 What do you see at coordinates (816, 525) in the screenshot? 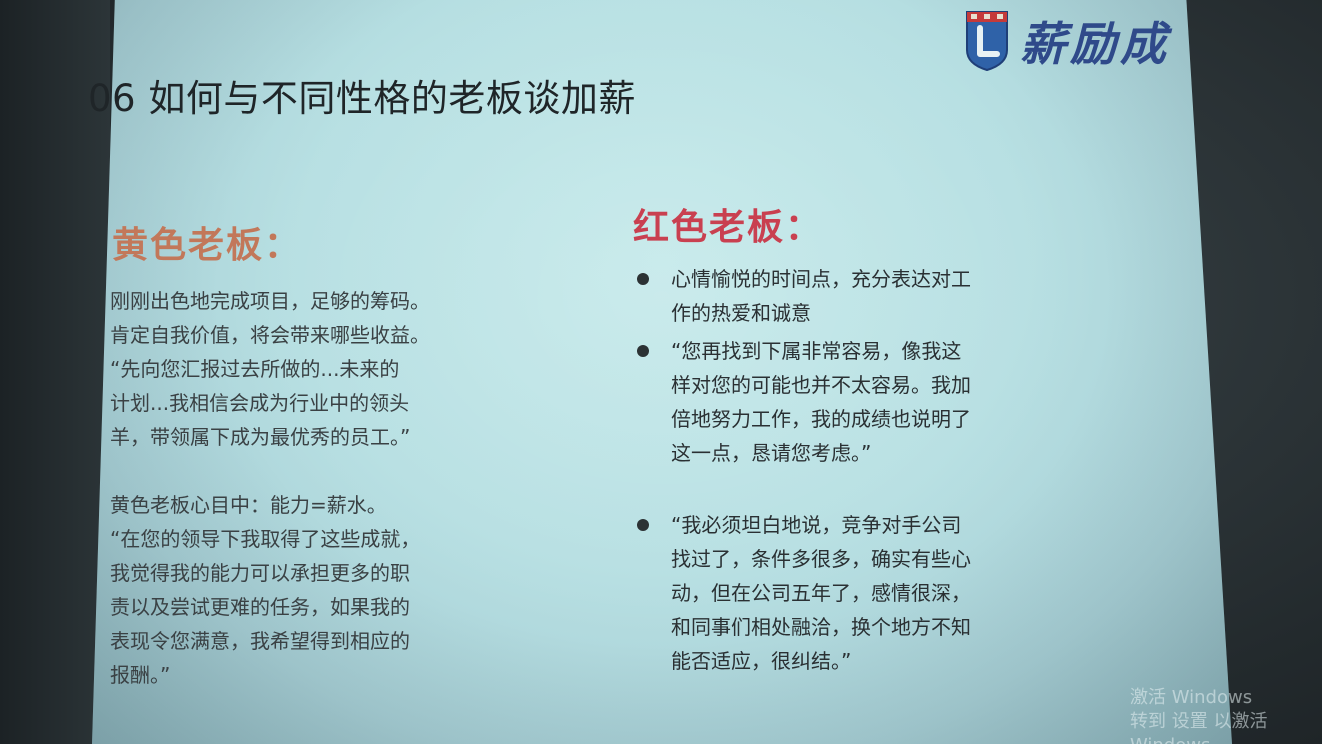
I see `bullet-line: “我必须坦白地说，竞争对手公司` at bounding box center [816, 525].